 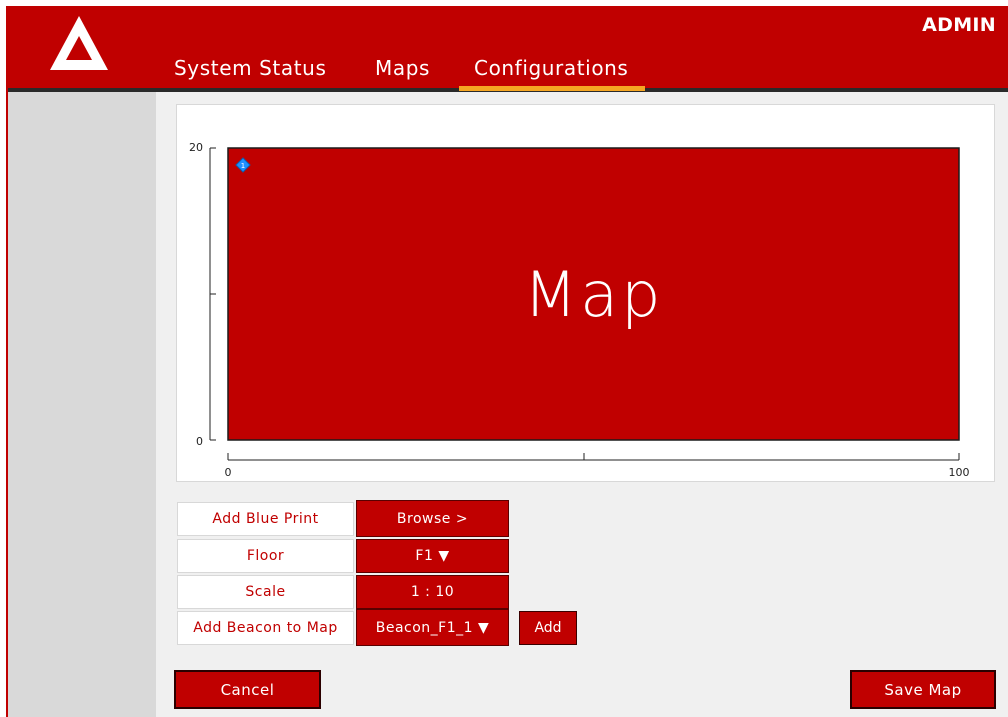 I want to click on add-beacon-label: Add Beacon to Map, so click(x=265, y=628).